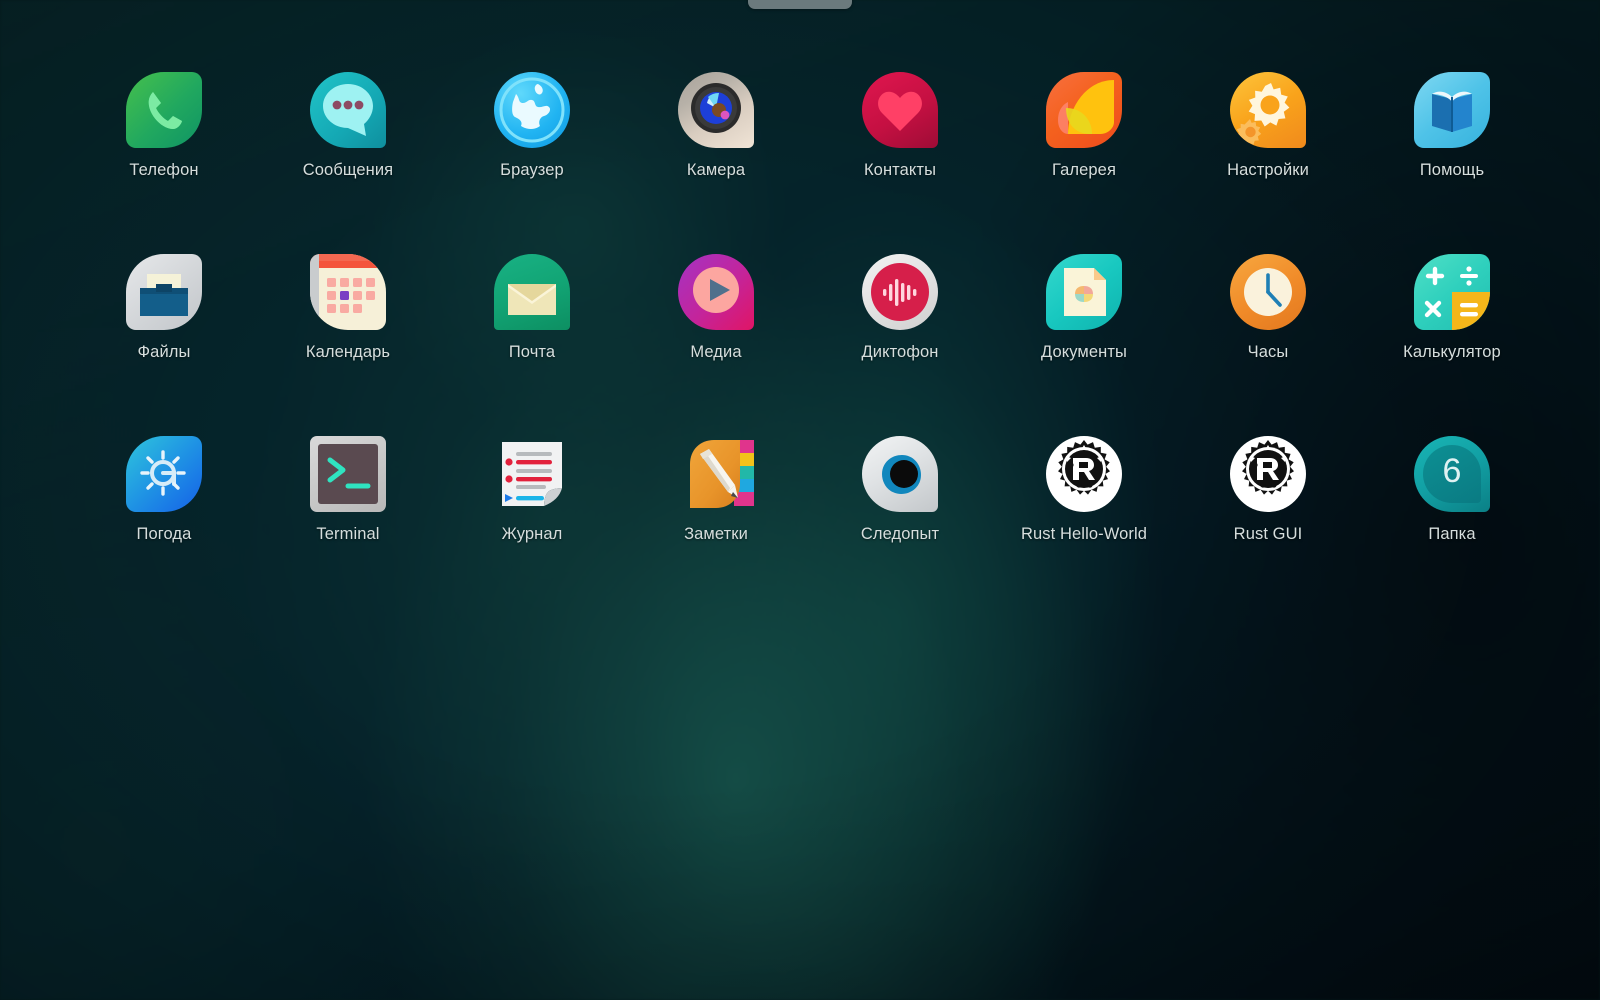  What do you see at coordinates (1084, 292) in the screenshot?
I see `documents-icon` at bounding box center [1084, 292].